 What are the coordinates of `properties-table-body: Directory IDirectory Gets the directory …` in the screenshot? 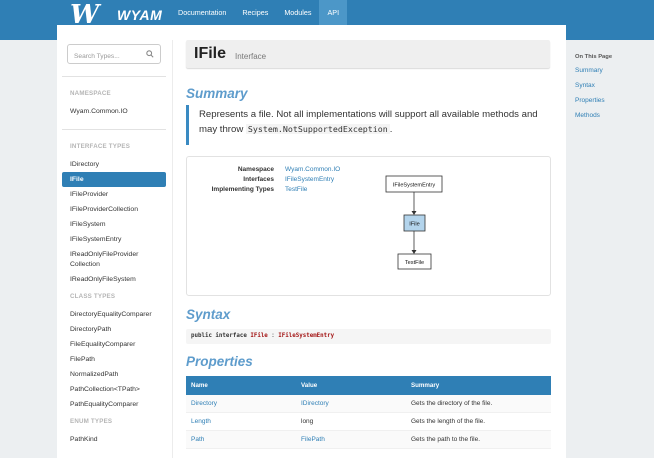 It's located at (368, 422).